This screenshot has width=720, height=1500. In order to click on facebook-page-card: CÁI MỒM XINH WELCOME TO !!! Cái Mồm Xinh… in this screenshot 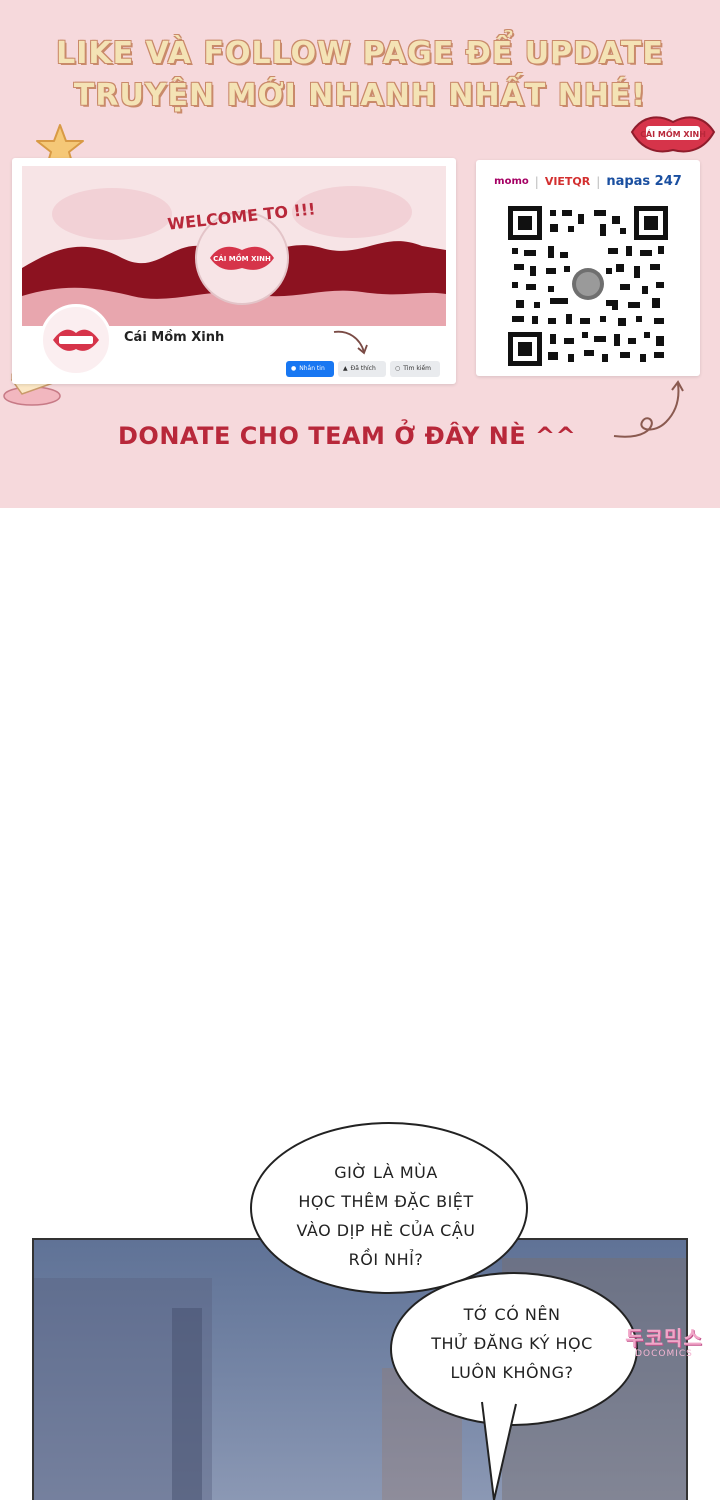, I will do `click(234, 271)`.